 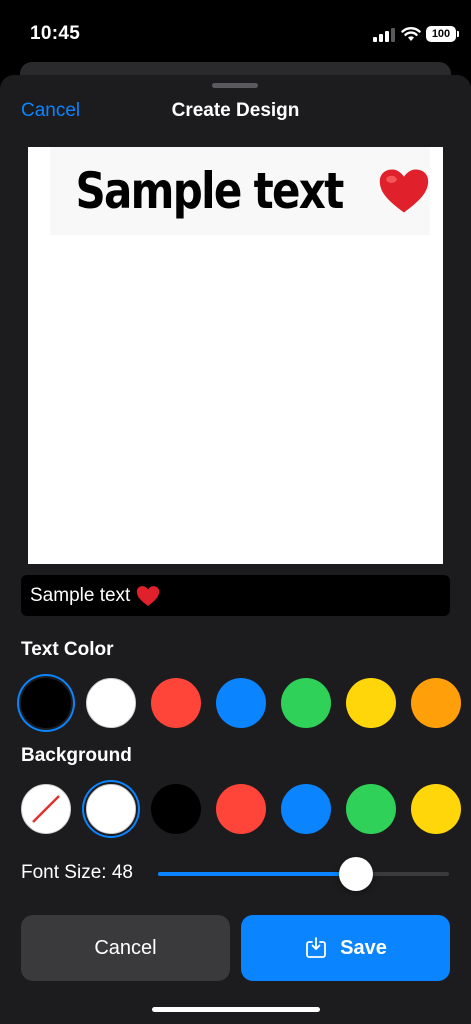 What do you see at coordinates (55, 33) in the screenshot?
I see `status-time: 10:45` at bounding box center [55, 33].